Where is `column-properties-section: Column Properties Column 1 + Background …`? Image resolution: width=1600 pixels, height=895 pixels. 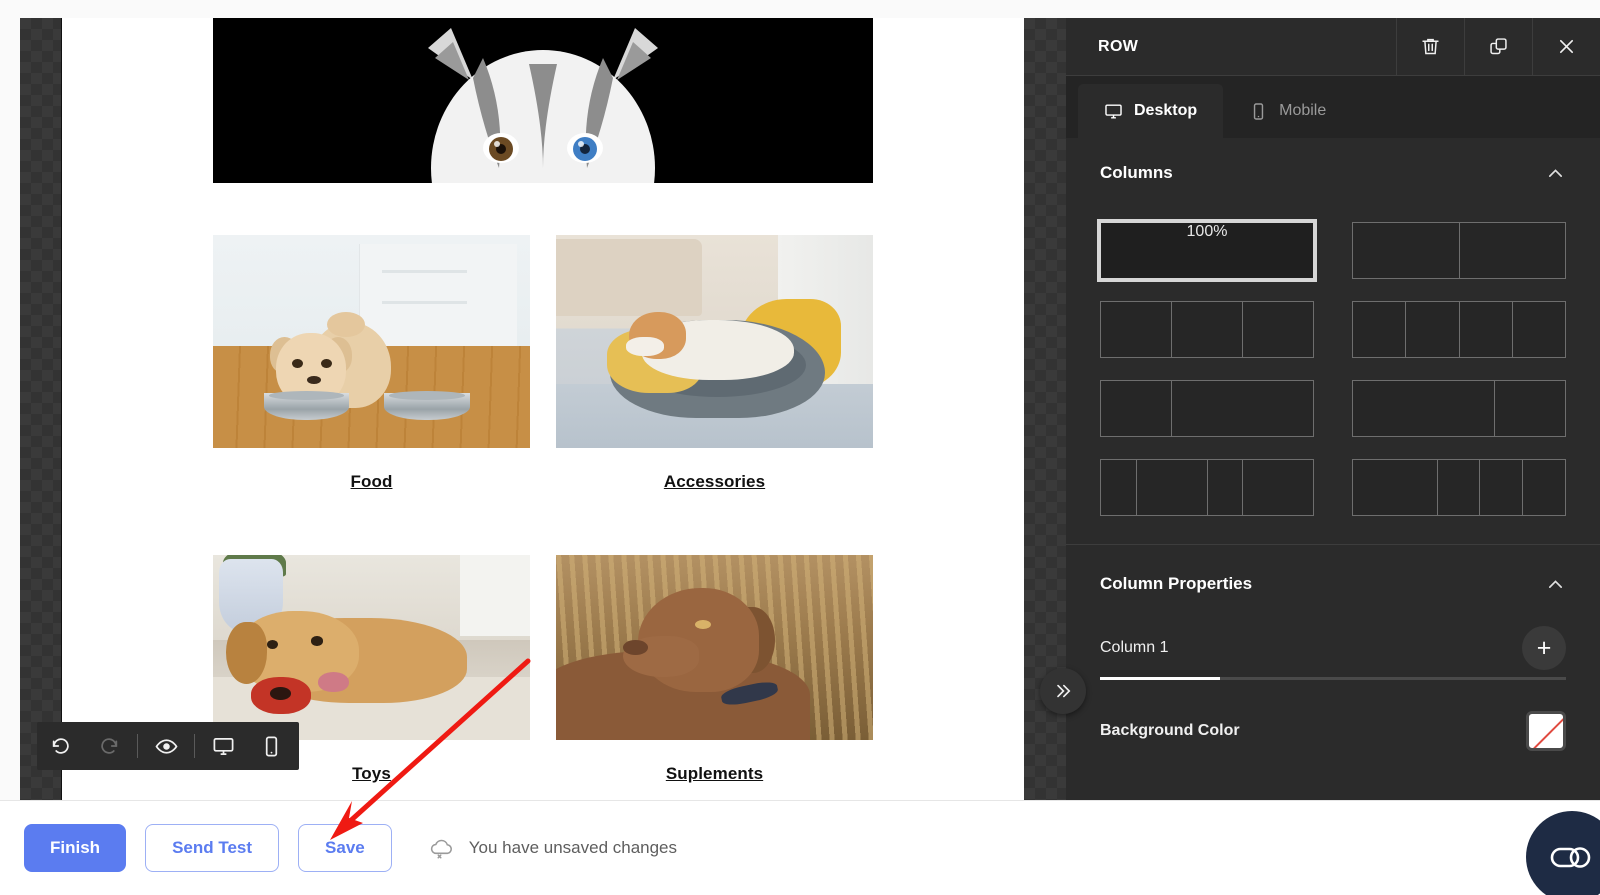
column-properties-section: Column Properties Column 1 + Background … is located at coordinates (1333, 654).